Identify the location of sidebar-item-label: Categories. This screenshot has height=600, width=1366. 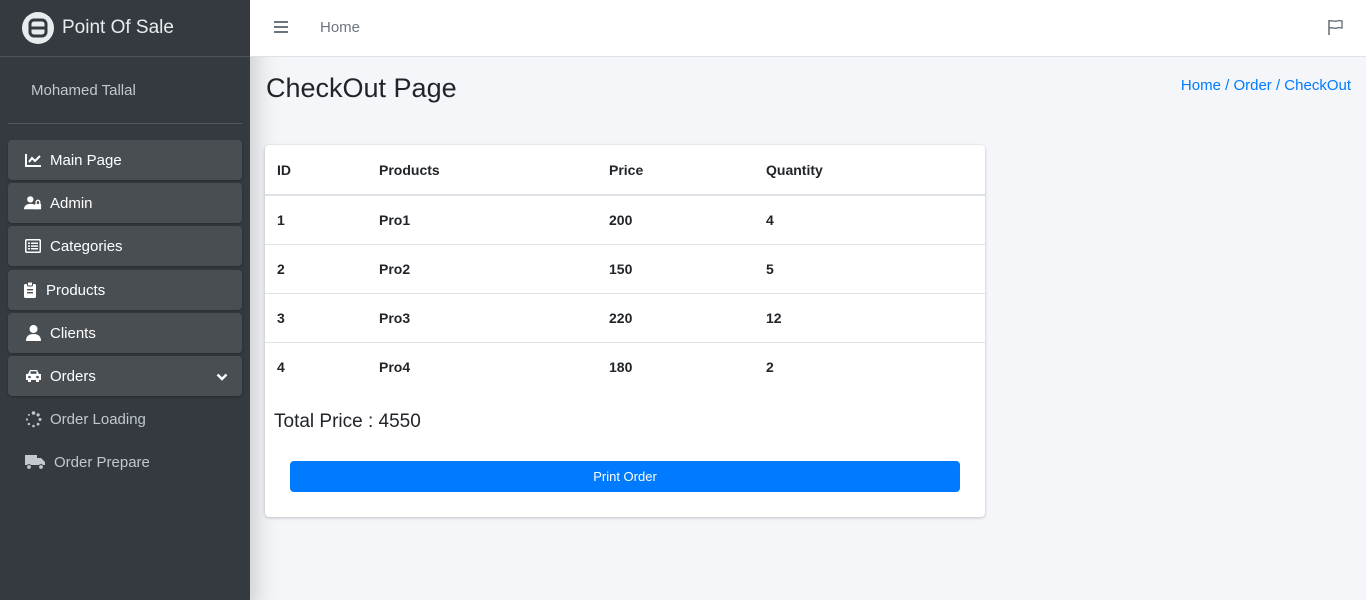
(86, 246).